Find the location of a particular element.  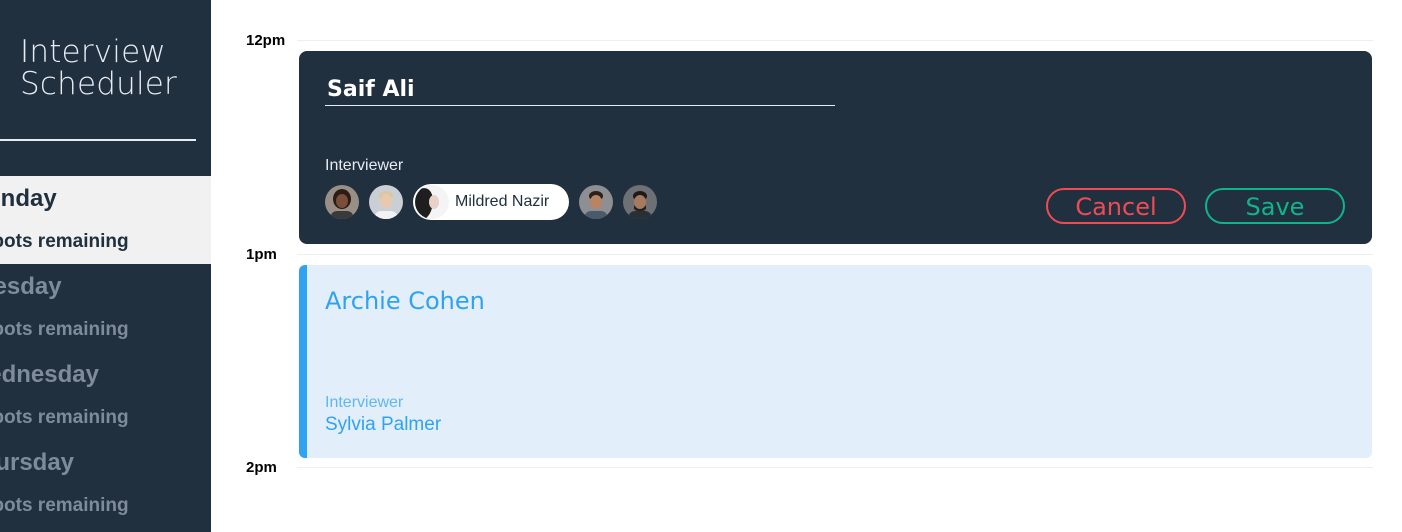

student-name-input is located at coordinates (580, 89).